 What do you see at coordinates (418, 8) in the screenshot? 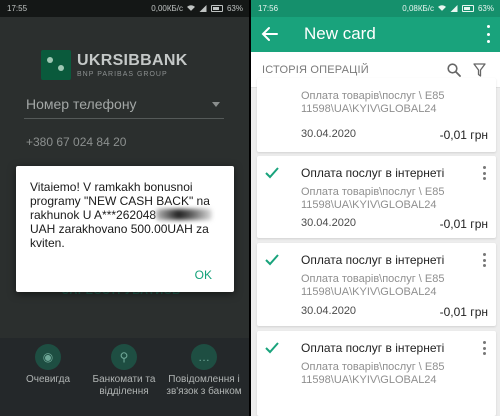
I see `network-speed: 0,08КБ/с` at bounding box center [418, 8].